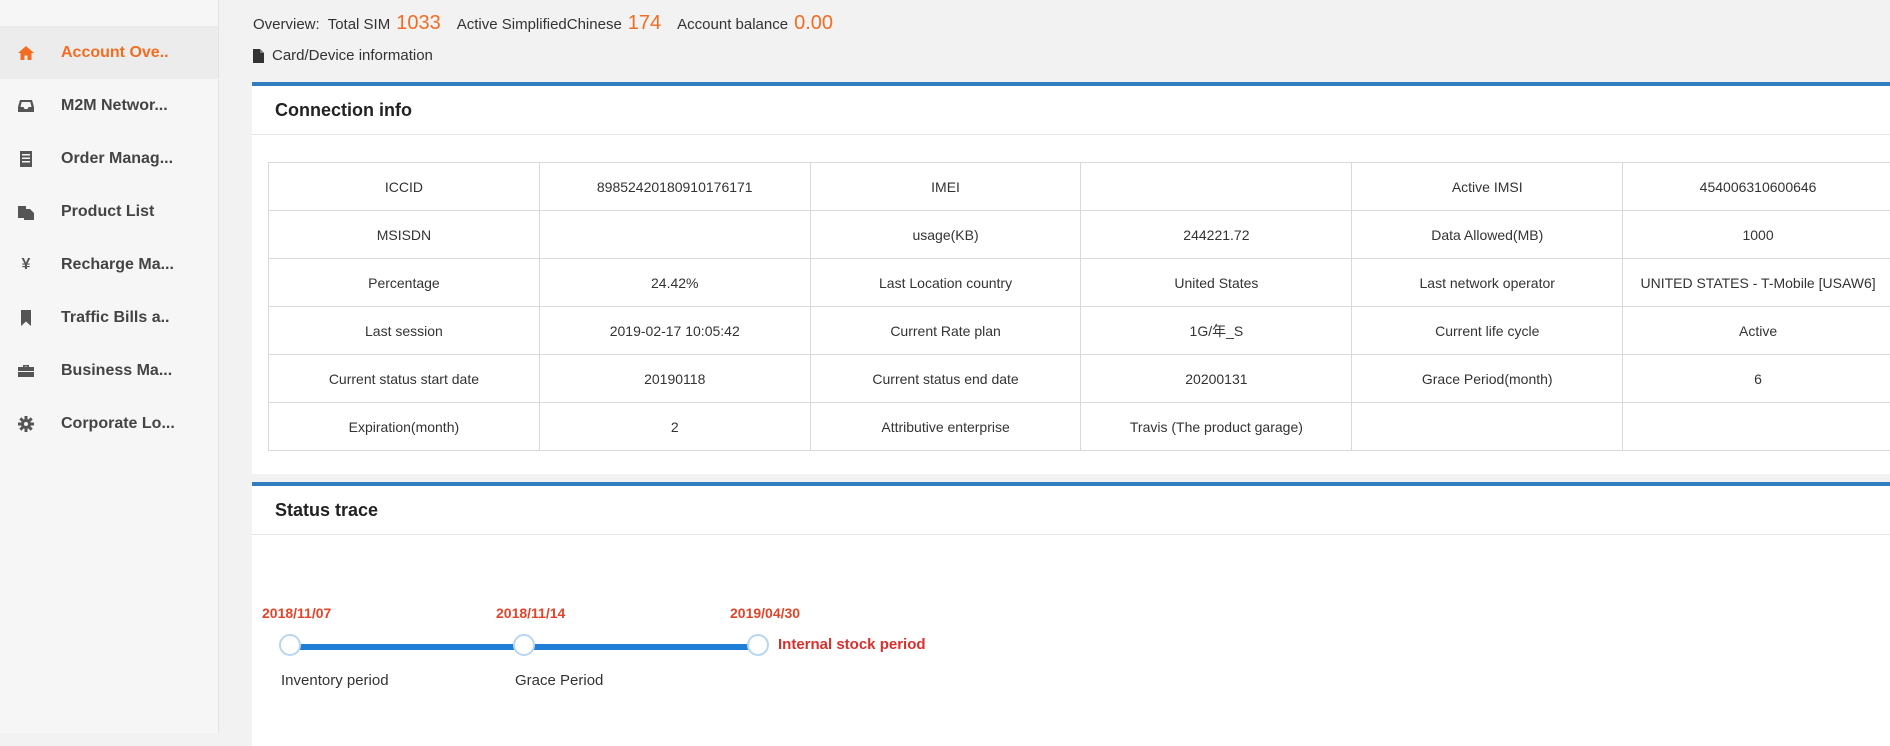 This screenshot has height=746, width=1890. I want to click on table-field-label: usage(KB), so click(945, 235).